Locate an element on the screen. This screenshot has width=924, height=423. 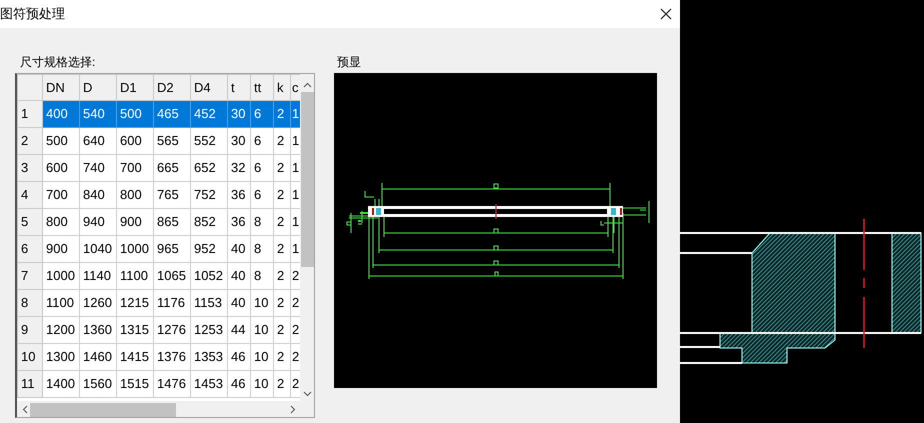
table-cell: 540 is located at coordinates (98, 114).